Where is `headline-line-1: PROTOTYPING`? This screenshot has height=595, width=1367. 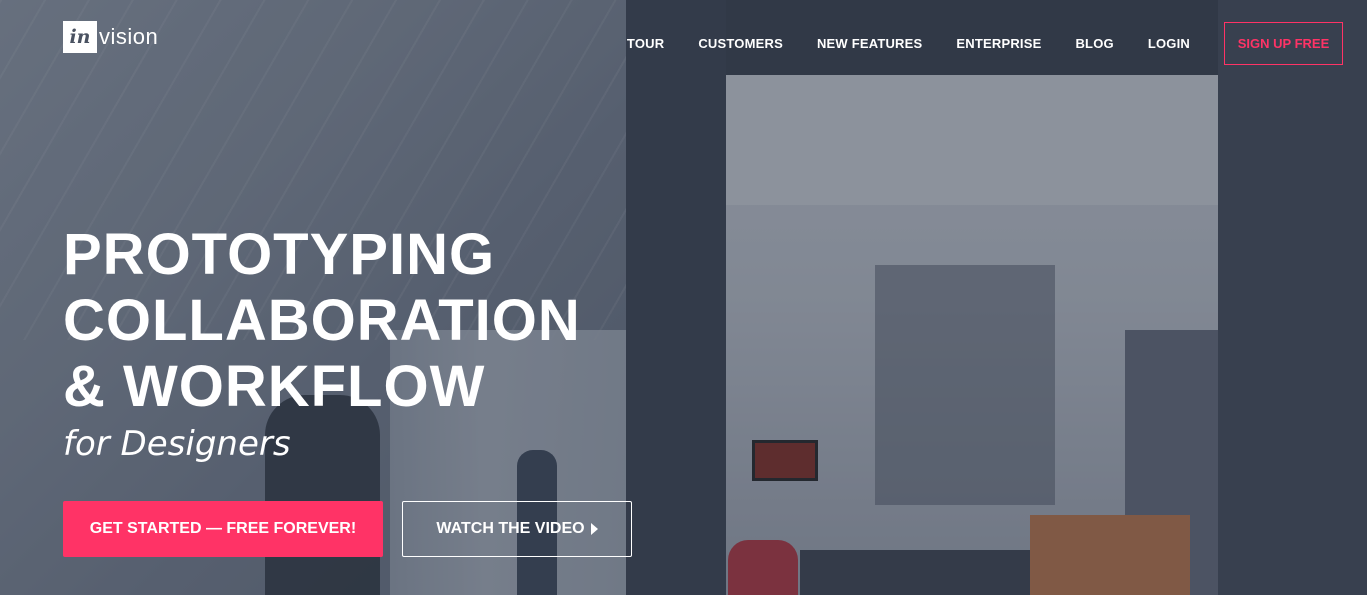 headline-line-1: PROTOTYPING is located at coordinates (279, 254).